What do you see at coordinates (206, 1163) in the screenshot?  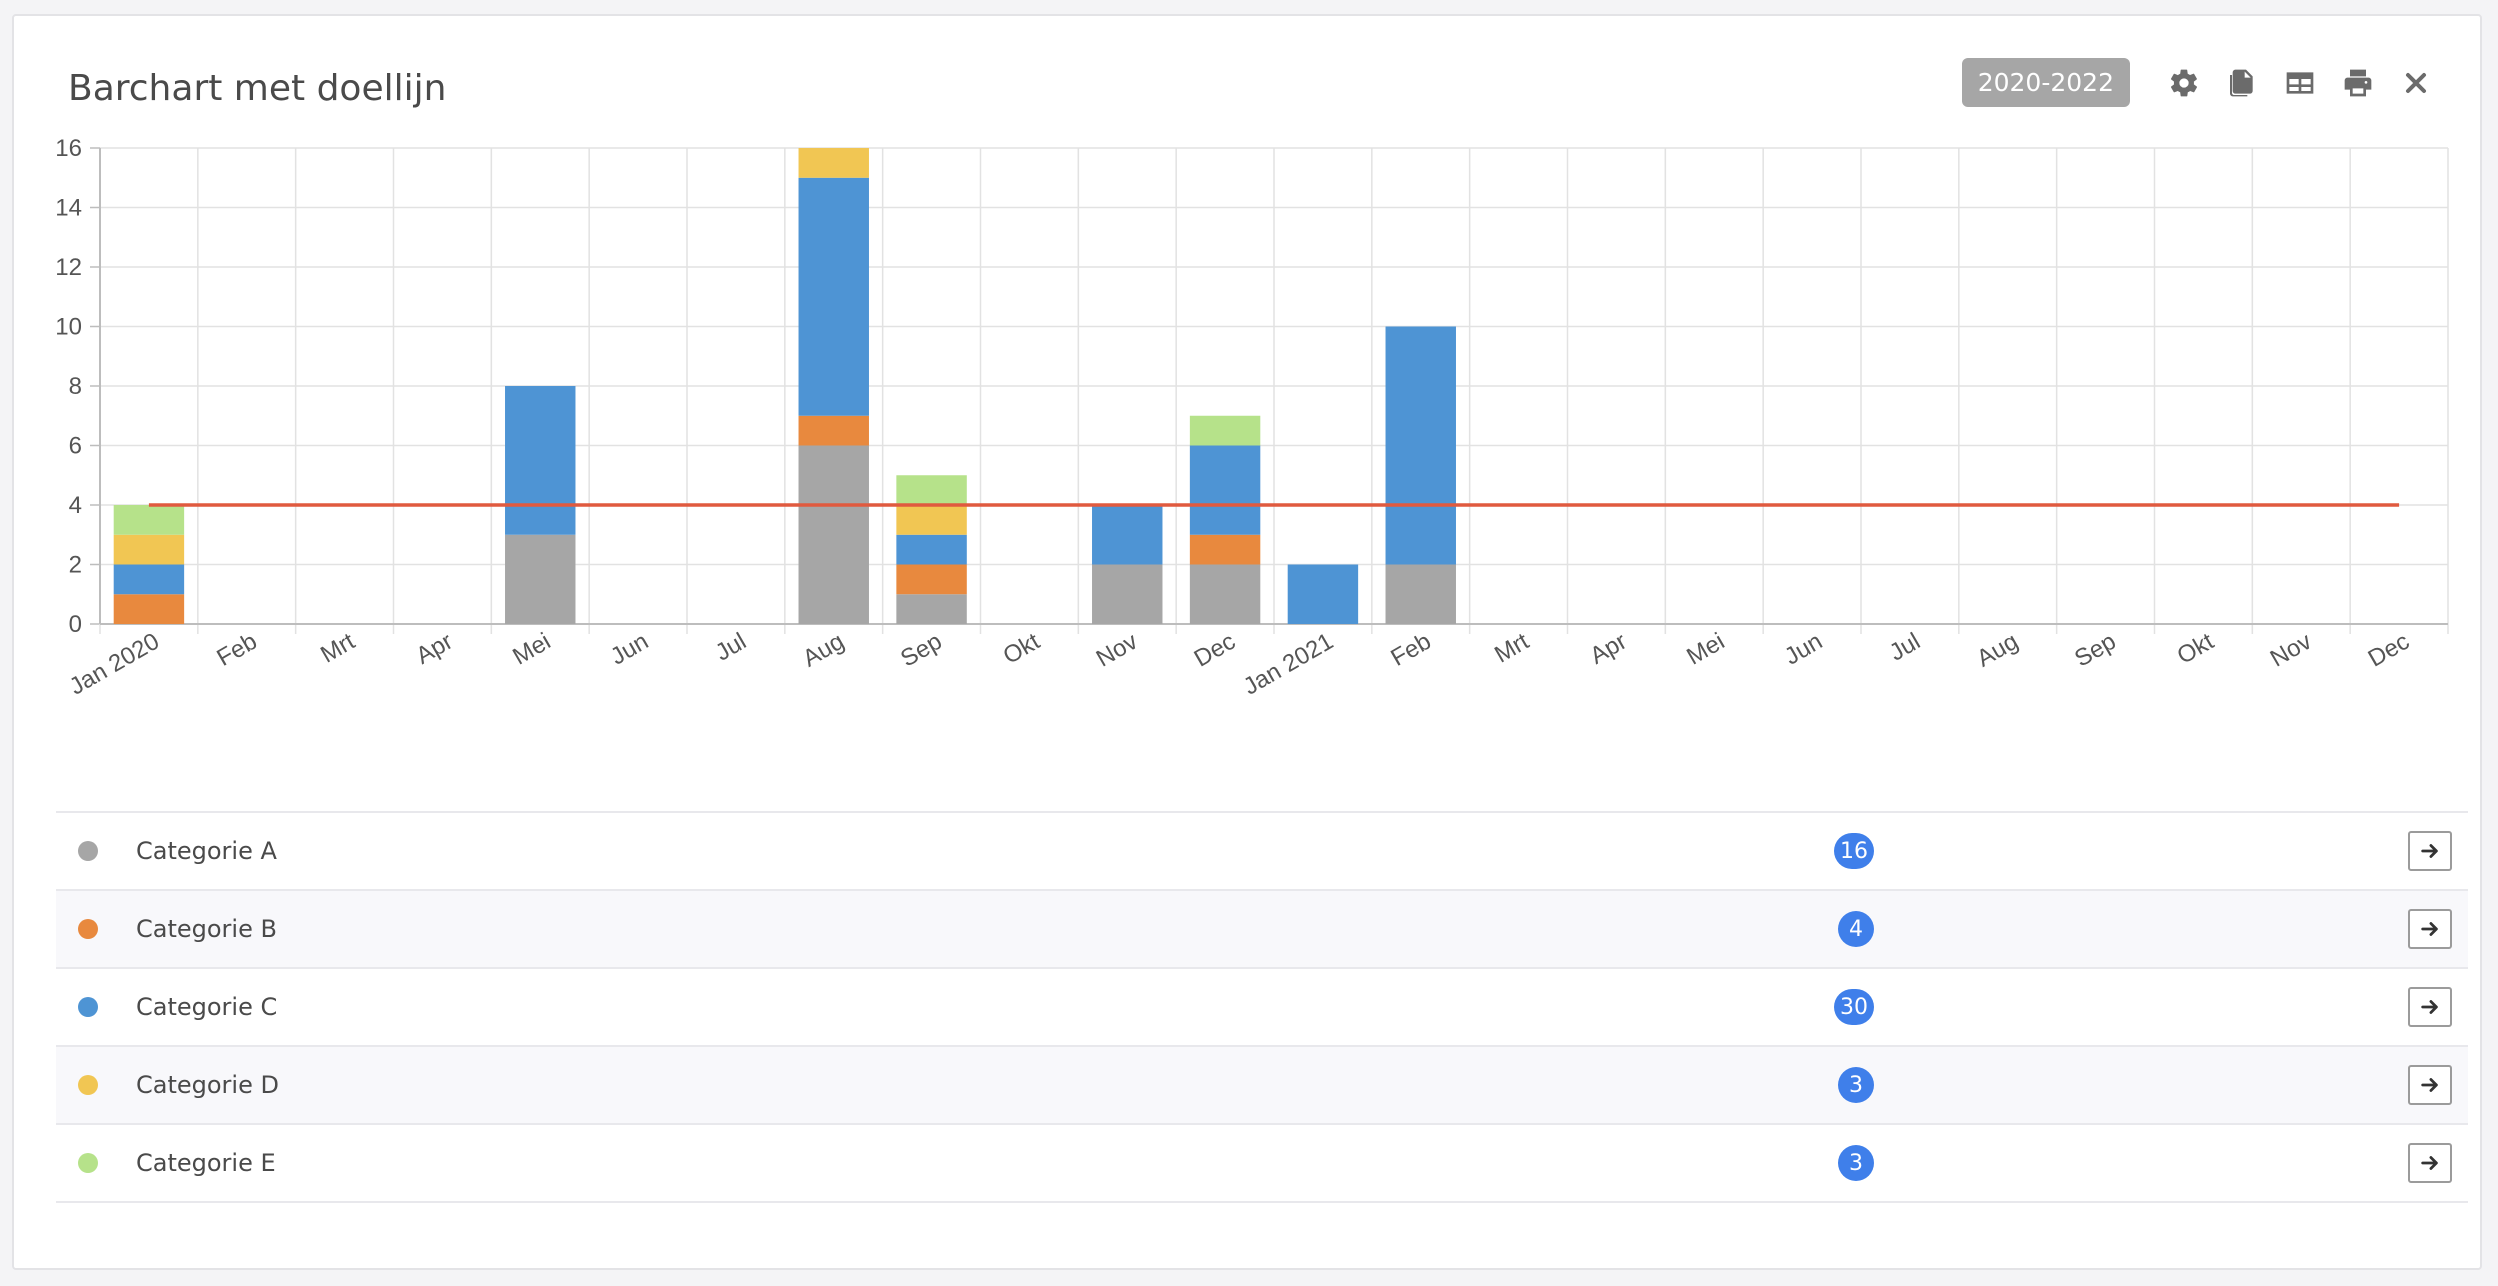 I see `legend-label: Categorie E` at bounding box center [206, 1163].